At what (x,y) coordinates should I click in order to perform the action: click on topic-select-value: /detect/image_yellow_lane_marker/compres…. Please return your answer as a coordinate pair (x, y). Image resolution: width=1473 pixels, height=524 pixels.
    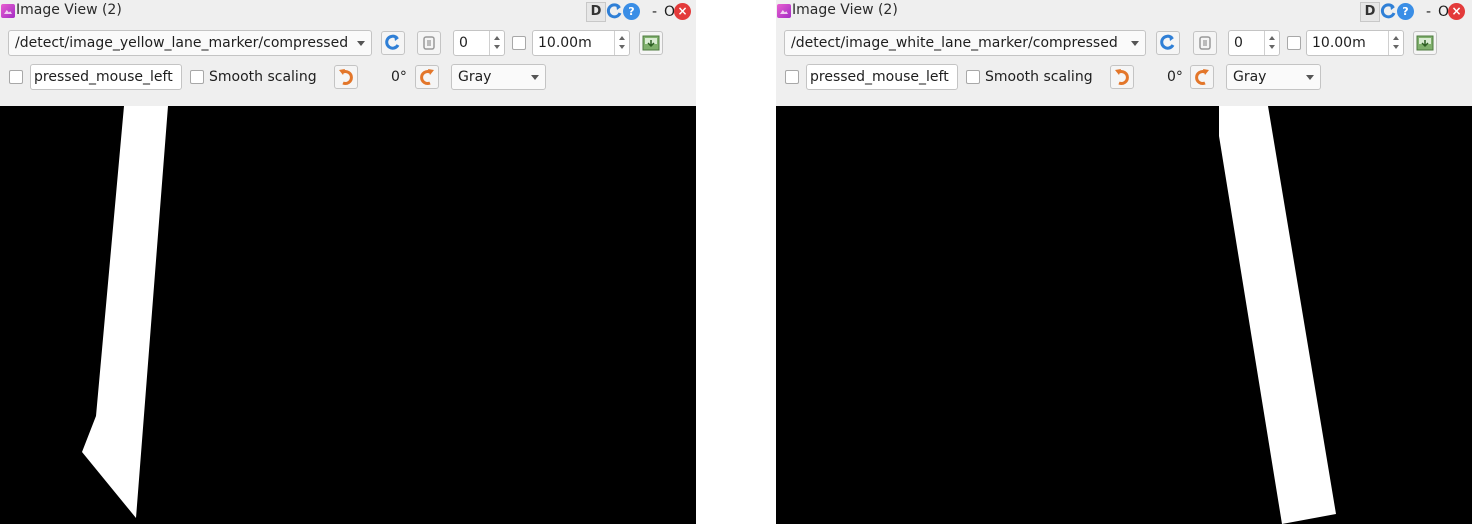
    Looking at the image, I should click on (182, 43).